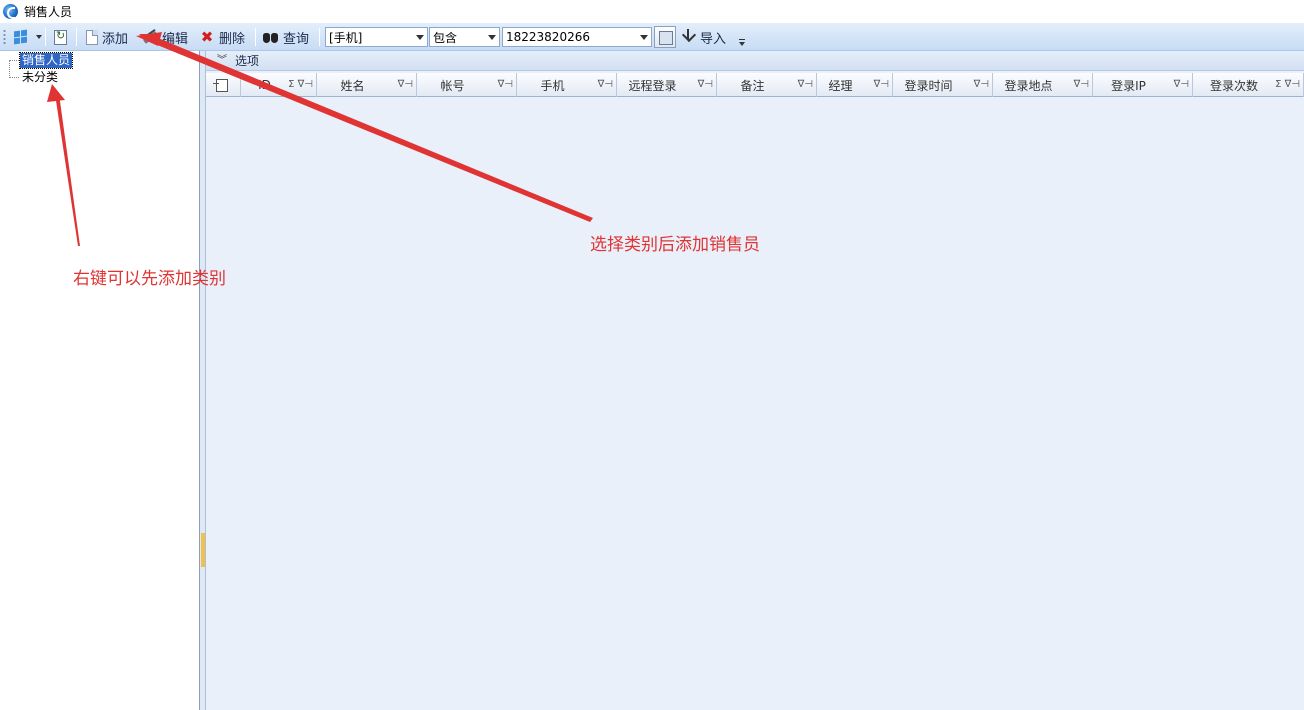  I want to click on options-group-bar: ︾ 选项, so click(755, 61).